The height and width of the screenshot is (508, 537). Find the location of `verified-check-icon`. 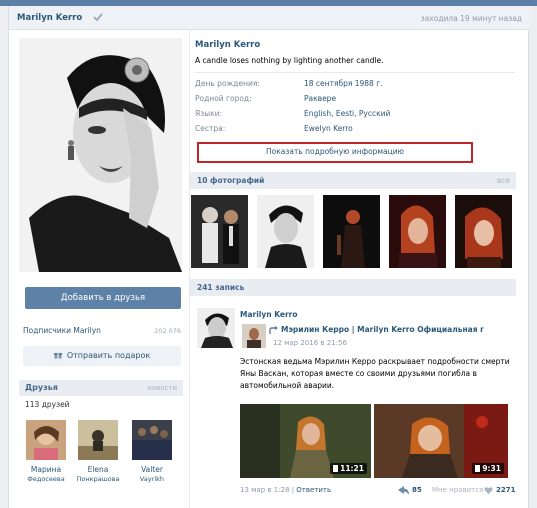

verified-check-icon is located at coordinates (98, 17).